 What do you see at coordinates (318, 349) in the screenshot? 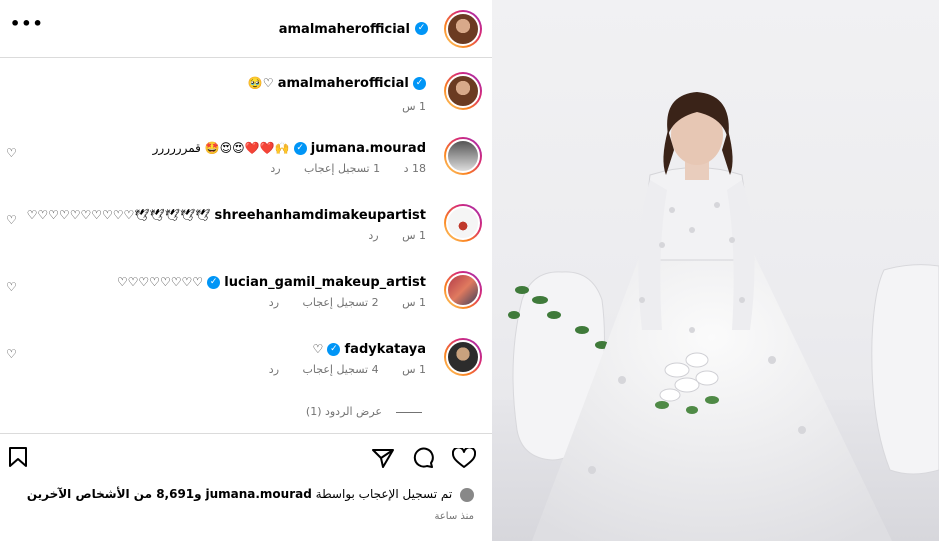
I see `comment-text: ♡` at bounding box center [318, 349].